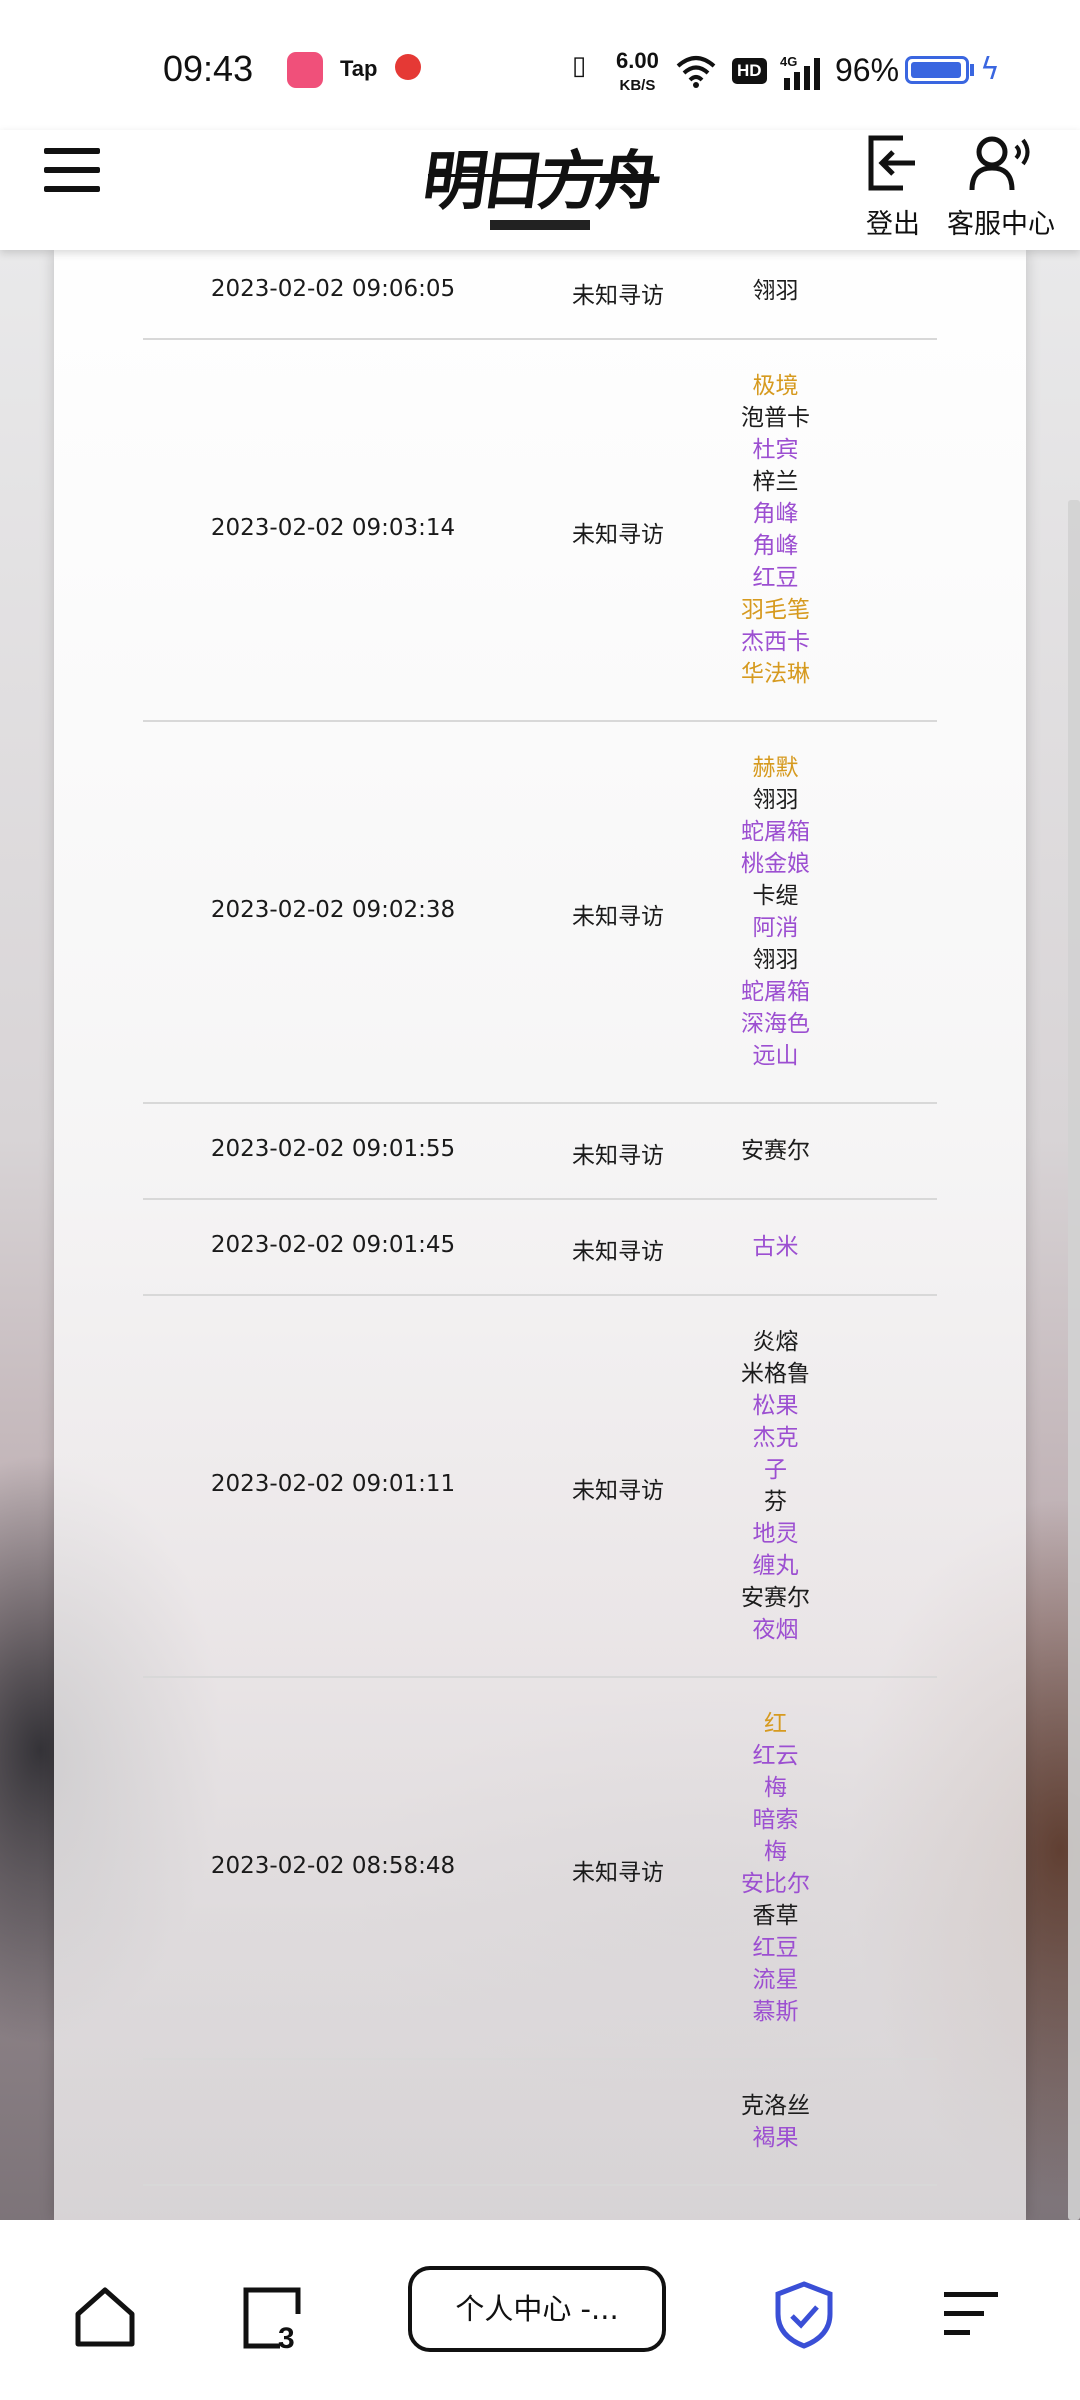 The height and width of the screenshot is (2400, 1080). What do you see at coordinates (579, 65) in the screenshot?
I see `vibrate-icon: ▯` at bounding box center [579, 65].